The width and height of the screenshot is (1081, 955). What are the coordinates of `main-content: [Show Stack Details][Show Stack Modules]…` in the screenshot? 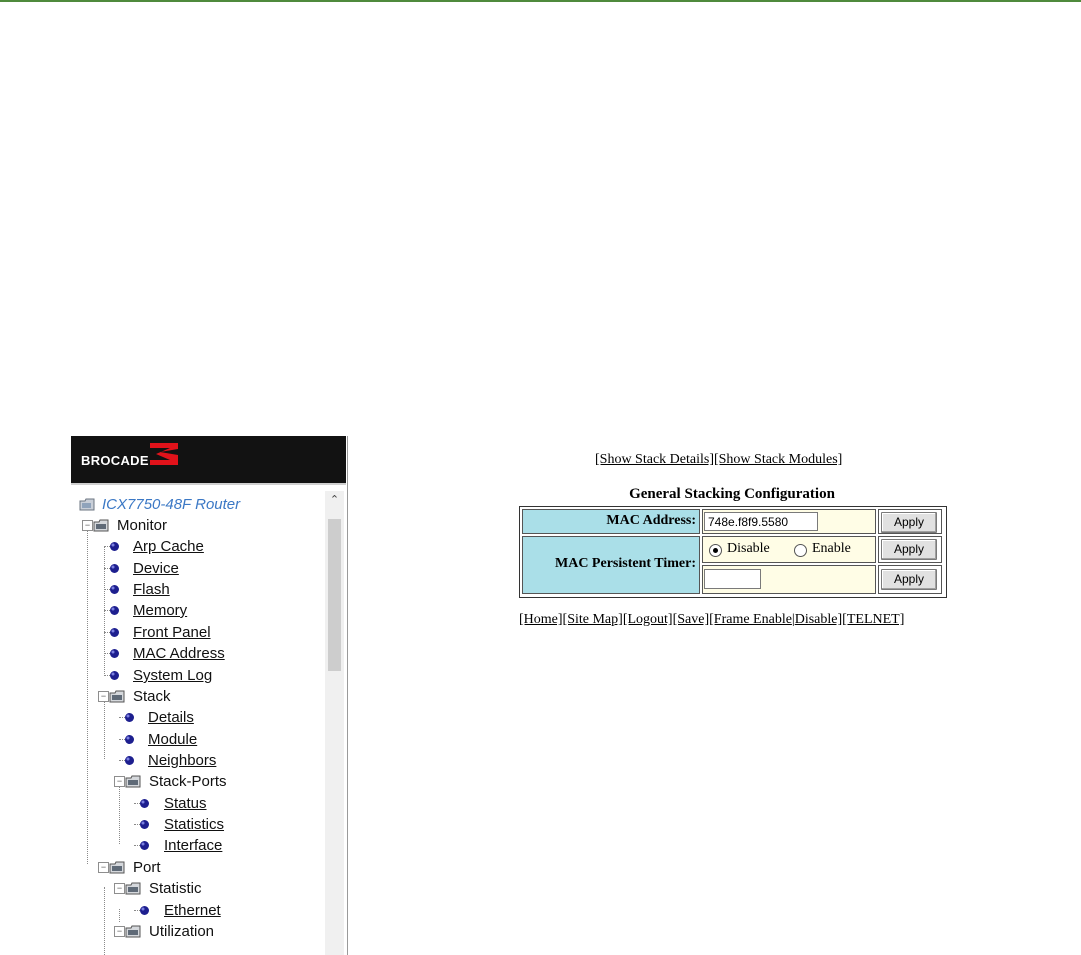 It's located at (735, 566).